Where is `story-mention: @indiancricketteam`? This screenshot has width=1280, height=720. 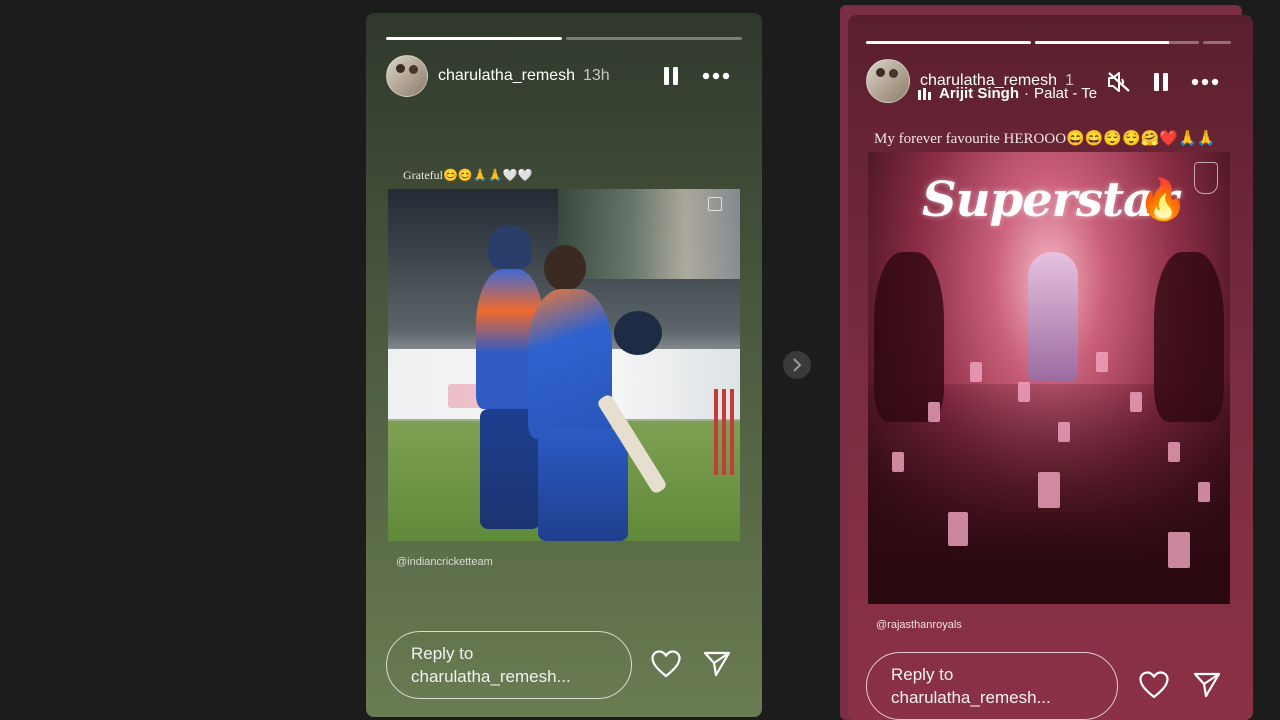
story-mention: @indiancricketteam is located at coordinates (444, 562).